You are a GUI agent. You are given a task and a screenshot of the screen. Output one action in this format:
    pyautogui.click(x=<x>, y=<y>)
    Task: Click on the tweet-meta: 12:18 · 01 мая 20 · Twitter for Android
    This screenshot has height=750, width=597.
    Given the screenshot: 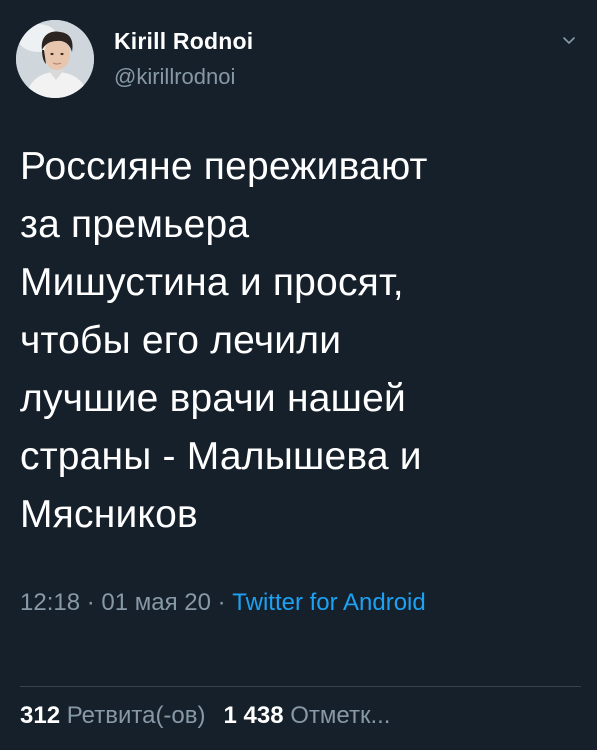 What is the action you would take?
    pyautogui.click(x=300, y=603)
    